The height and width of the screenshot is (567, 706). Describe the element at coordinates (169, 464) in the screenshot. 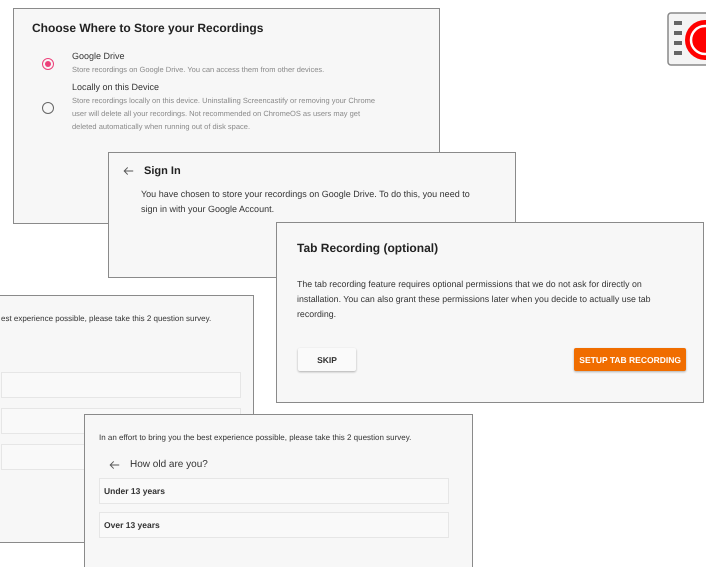

I see `survey-question: How old are you?` at that location.